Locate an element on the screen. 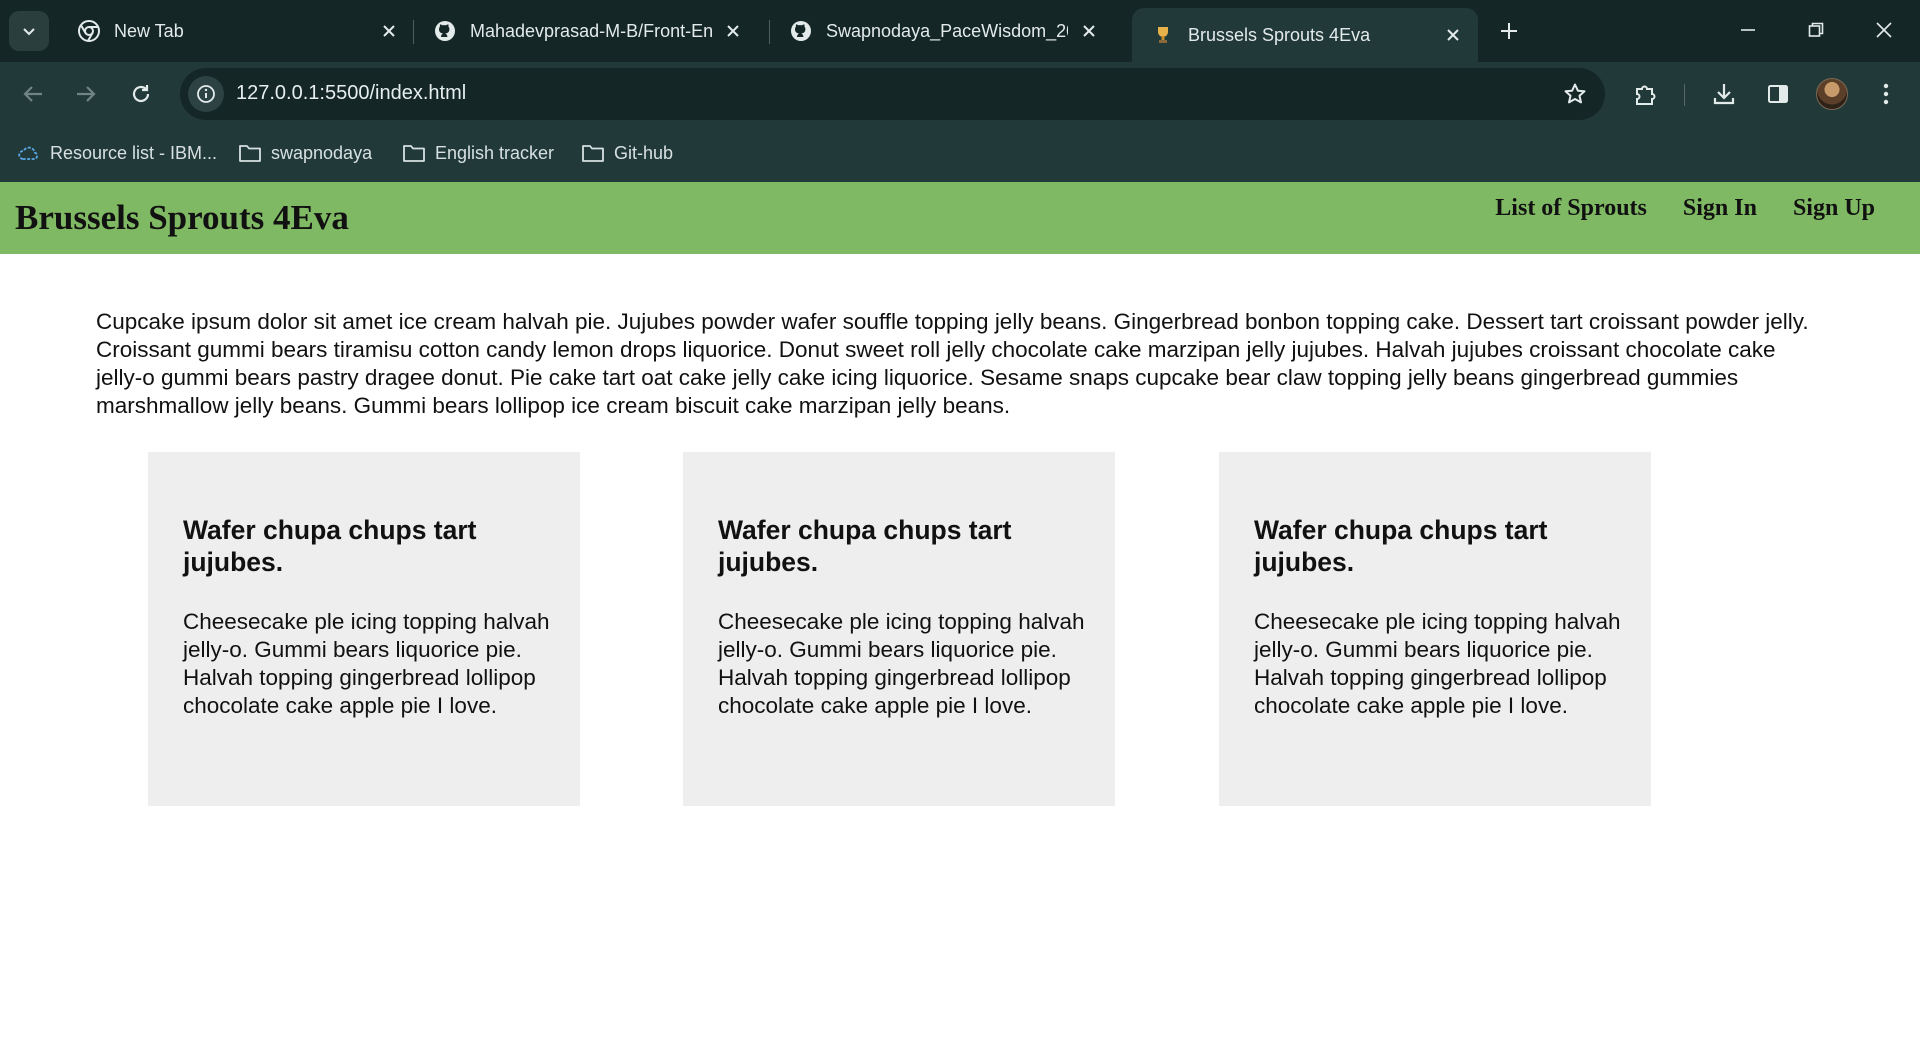 The image size is (1920, 1054). reload-icon is located at coordinates (141, 94).